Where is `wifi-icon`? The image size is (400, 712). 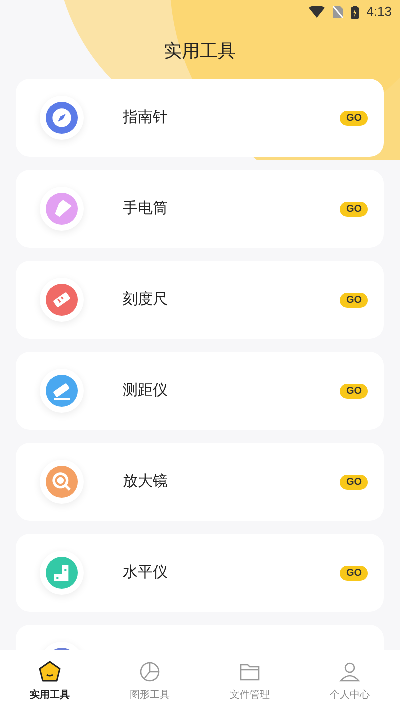 wifi-icon is located at coordinates (316, 12).